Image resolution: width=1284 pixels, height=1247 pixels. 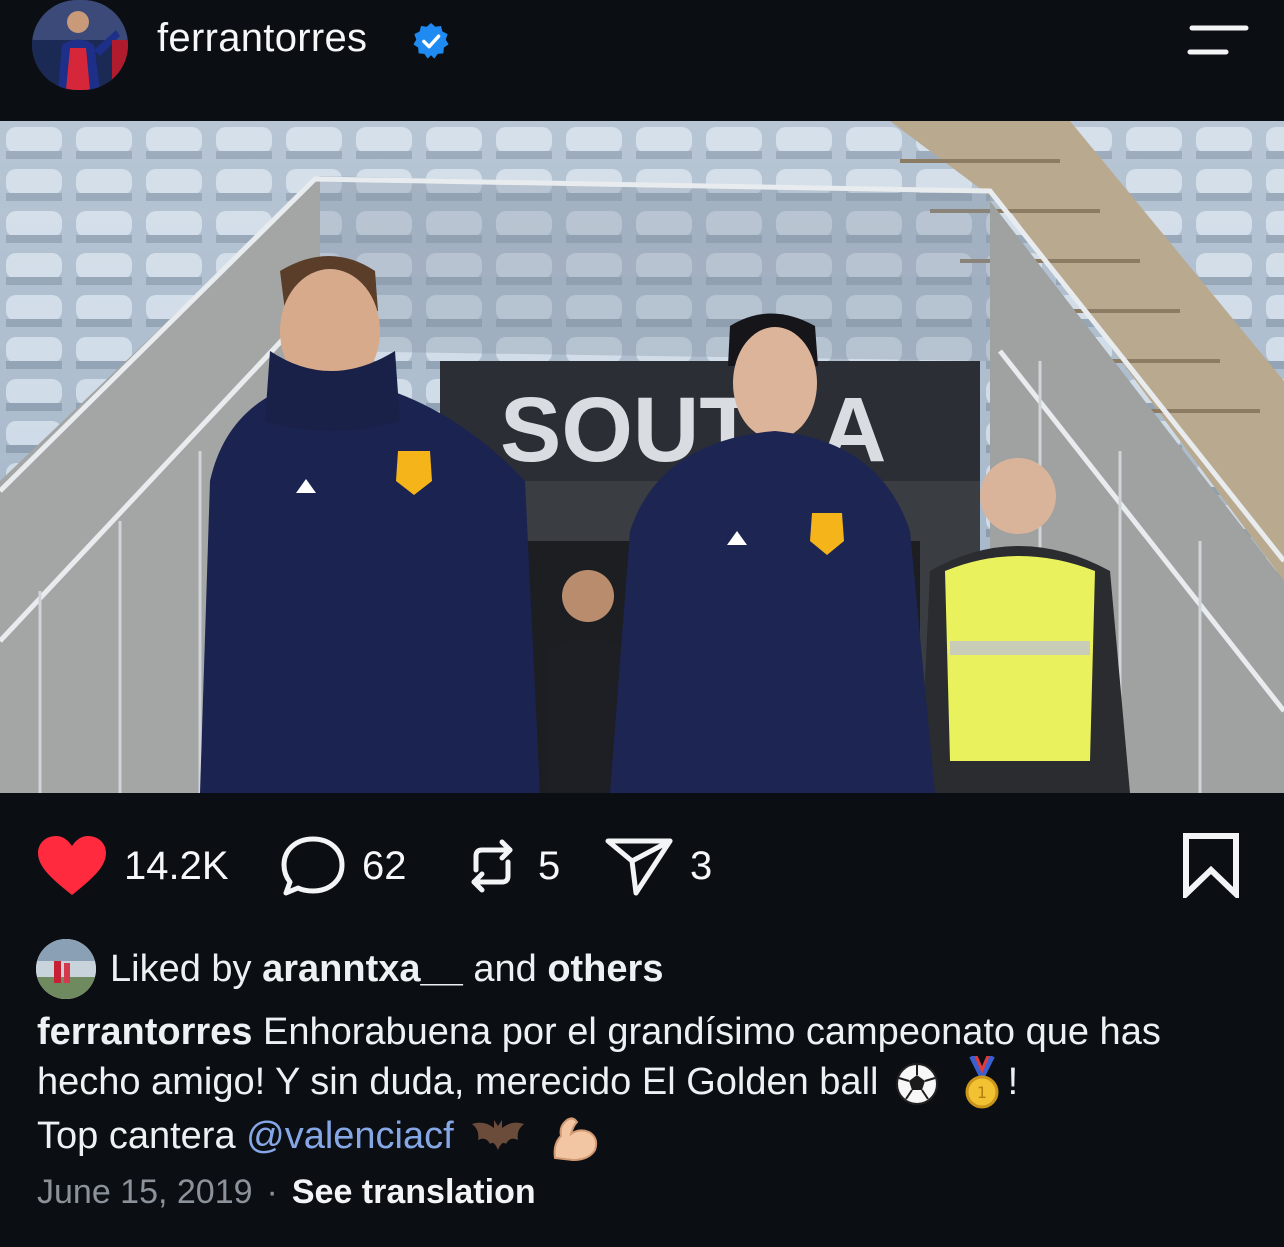 I want to click on liker-avatar, so click(x=66, y=969).